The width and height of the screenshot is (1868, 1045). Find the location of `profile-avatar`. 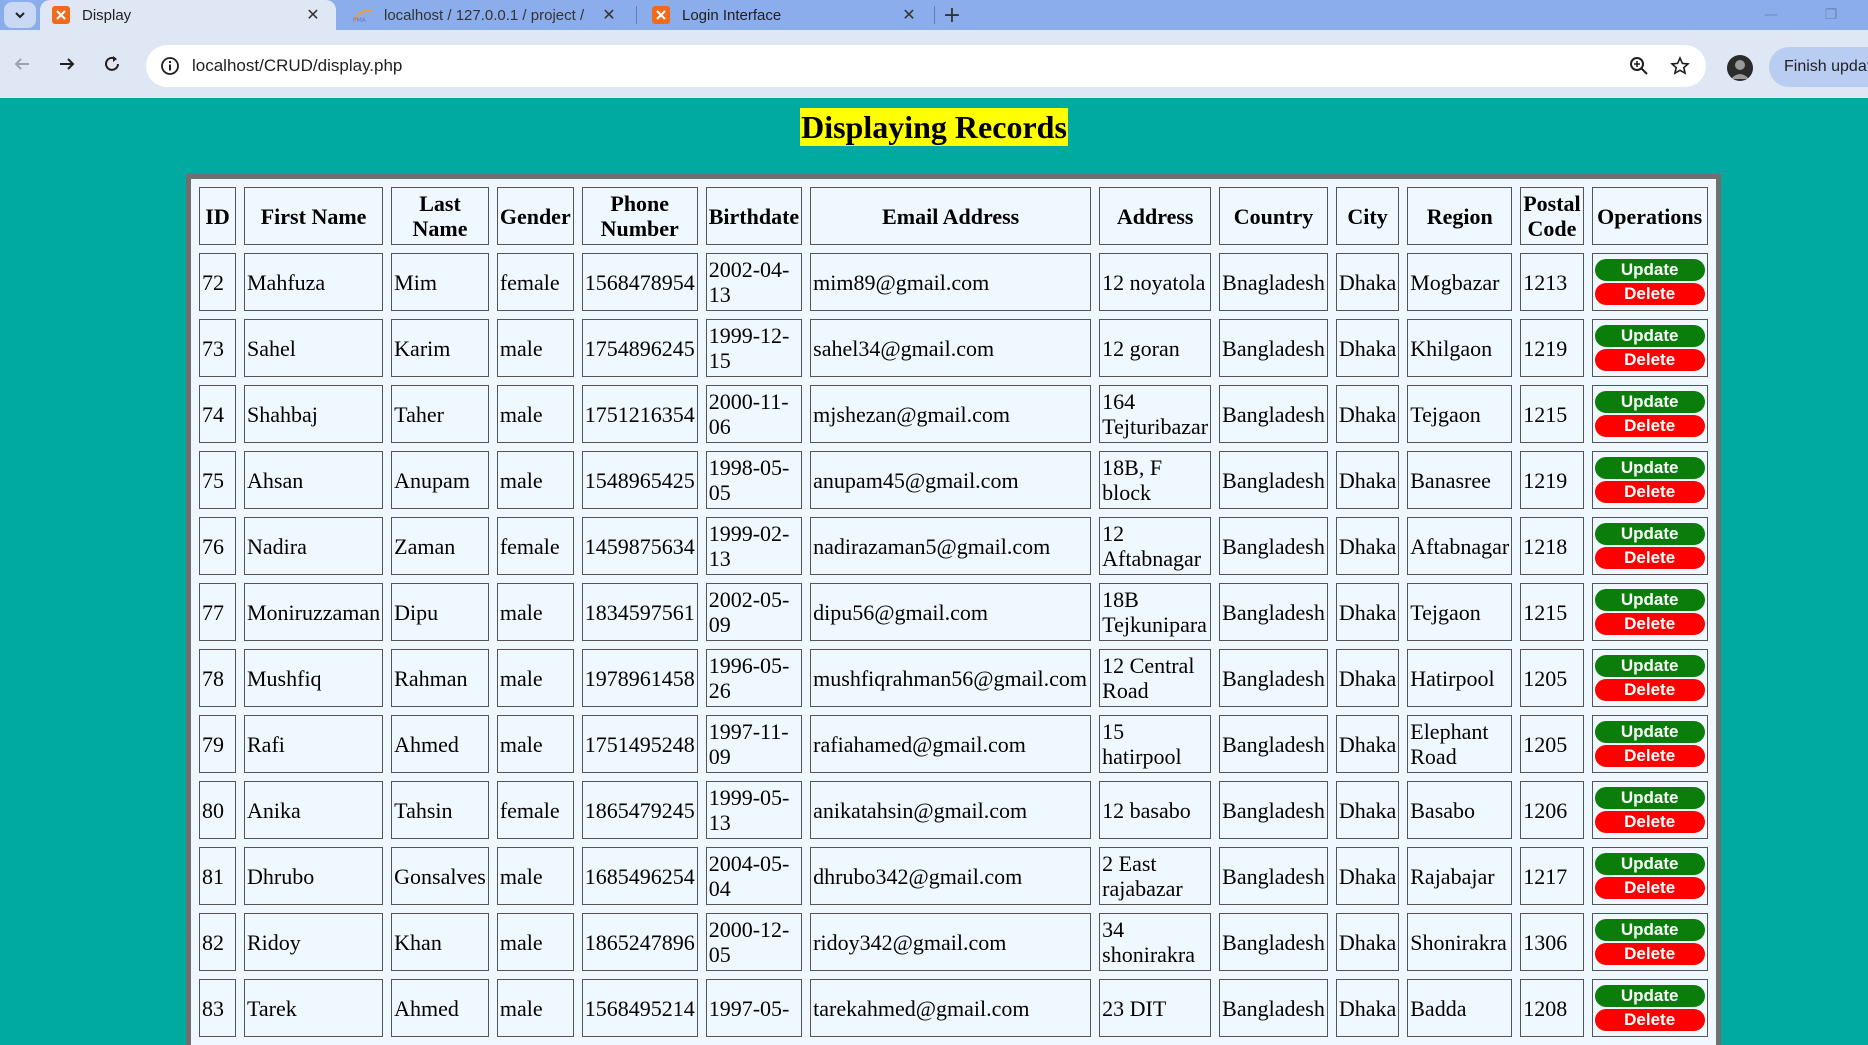

profile-avatar is located at coordinates (1740, 68).